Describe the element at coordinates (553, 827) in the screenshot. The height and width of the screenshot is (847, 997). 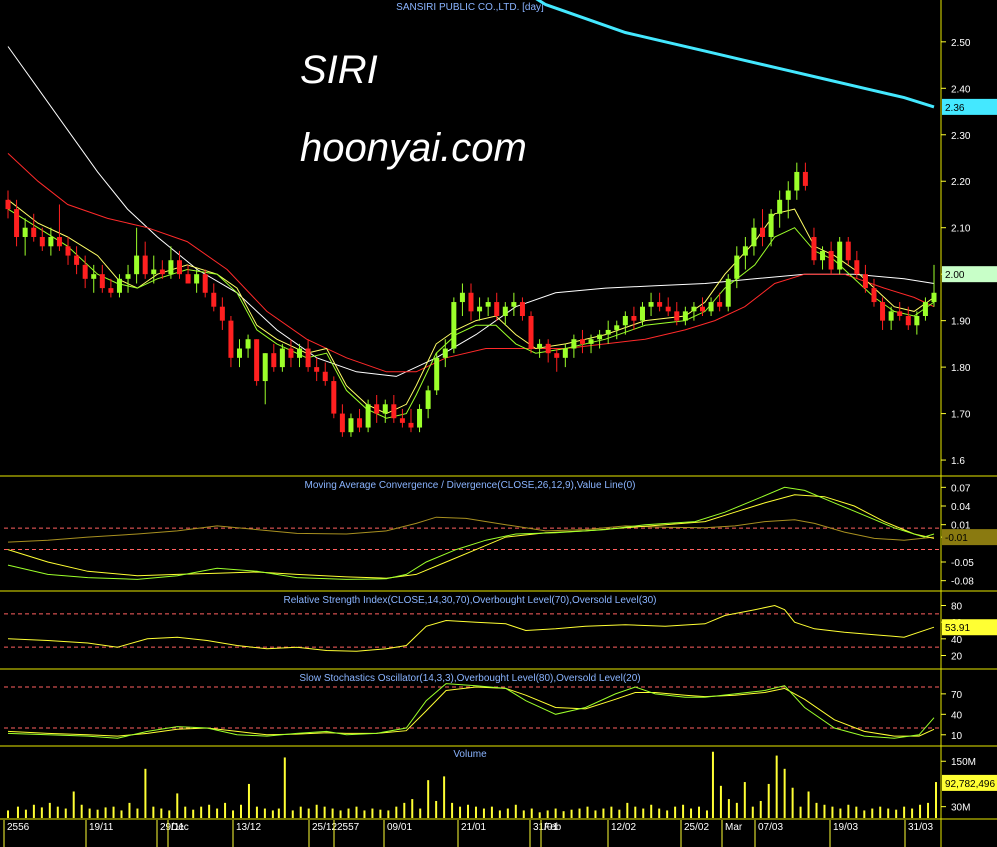
I see `x-tick-label: Feb` at that location.